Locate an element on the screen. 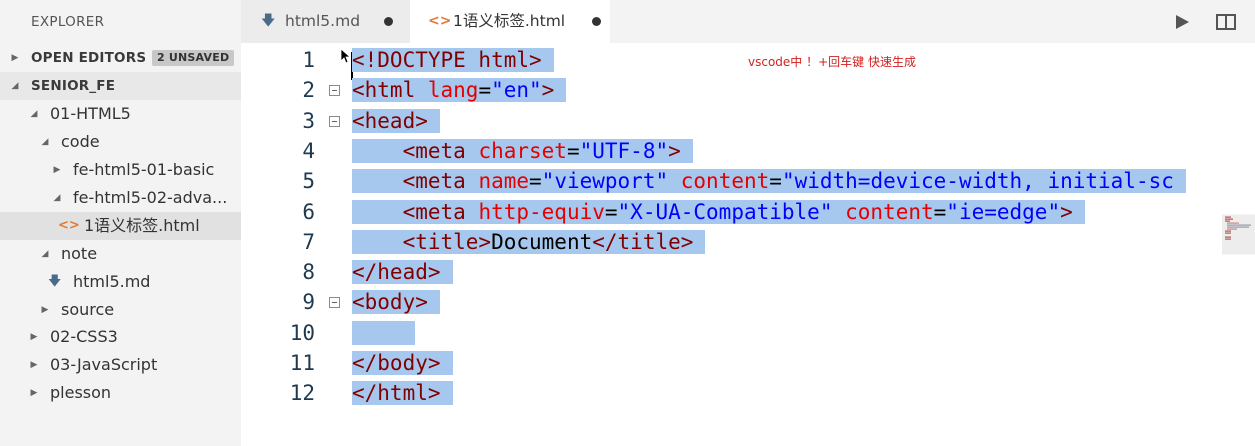 The width and height of the screenshot is (1255, 446). line-number: 6 is located at coordinates (308, 211).